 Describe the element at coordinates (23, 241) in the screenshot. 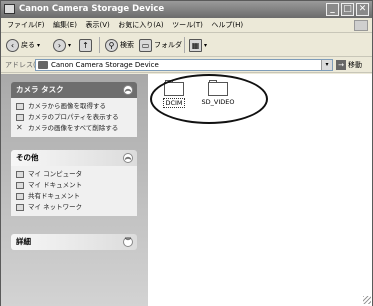

I see `details-title: 詳細` at that location.